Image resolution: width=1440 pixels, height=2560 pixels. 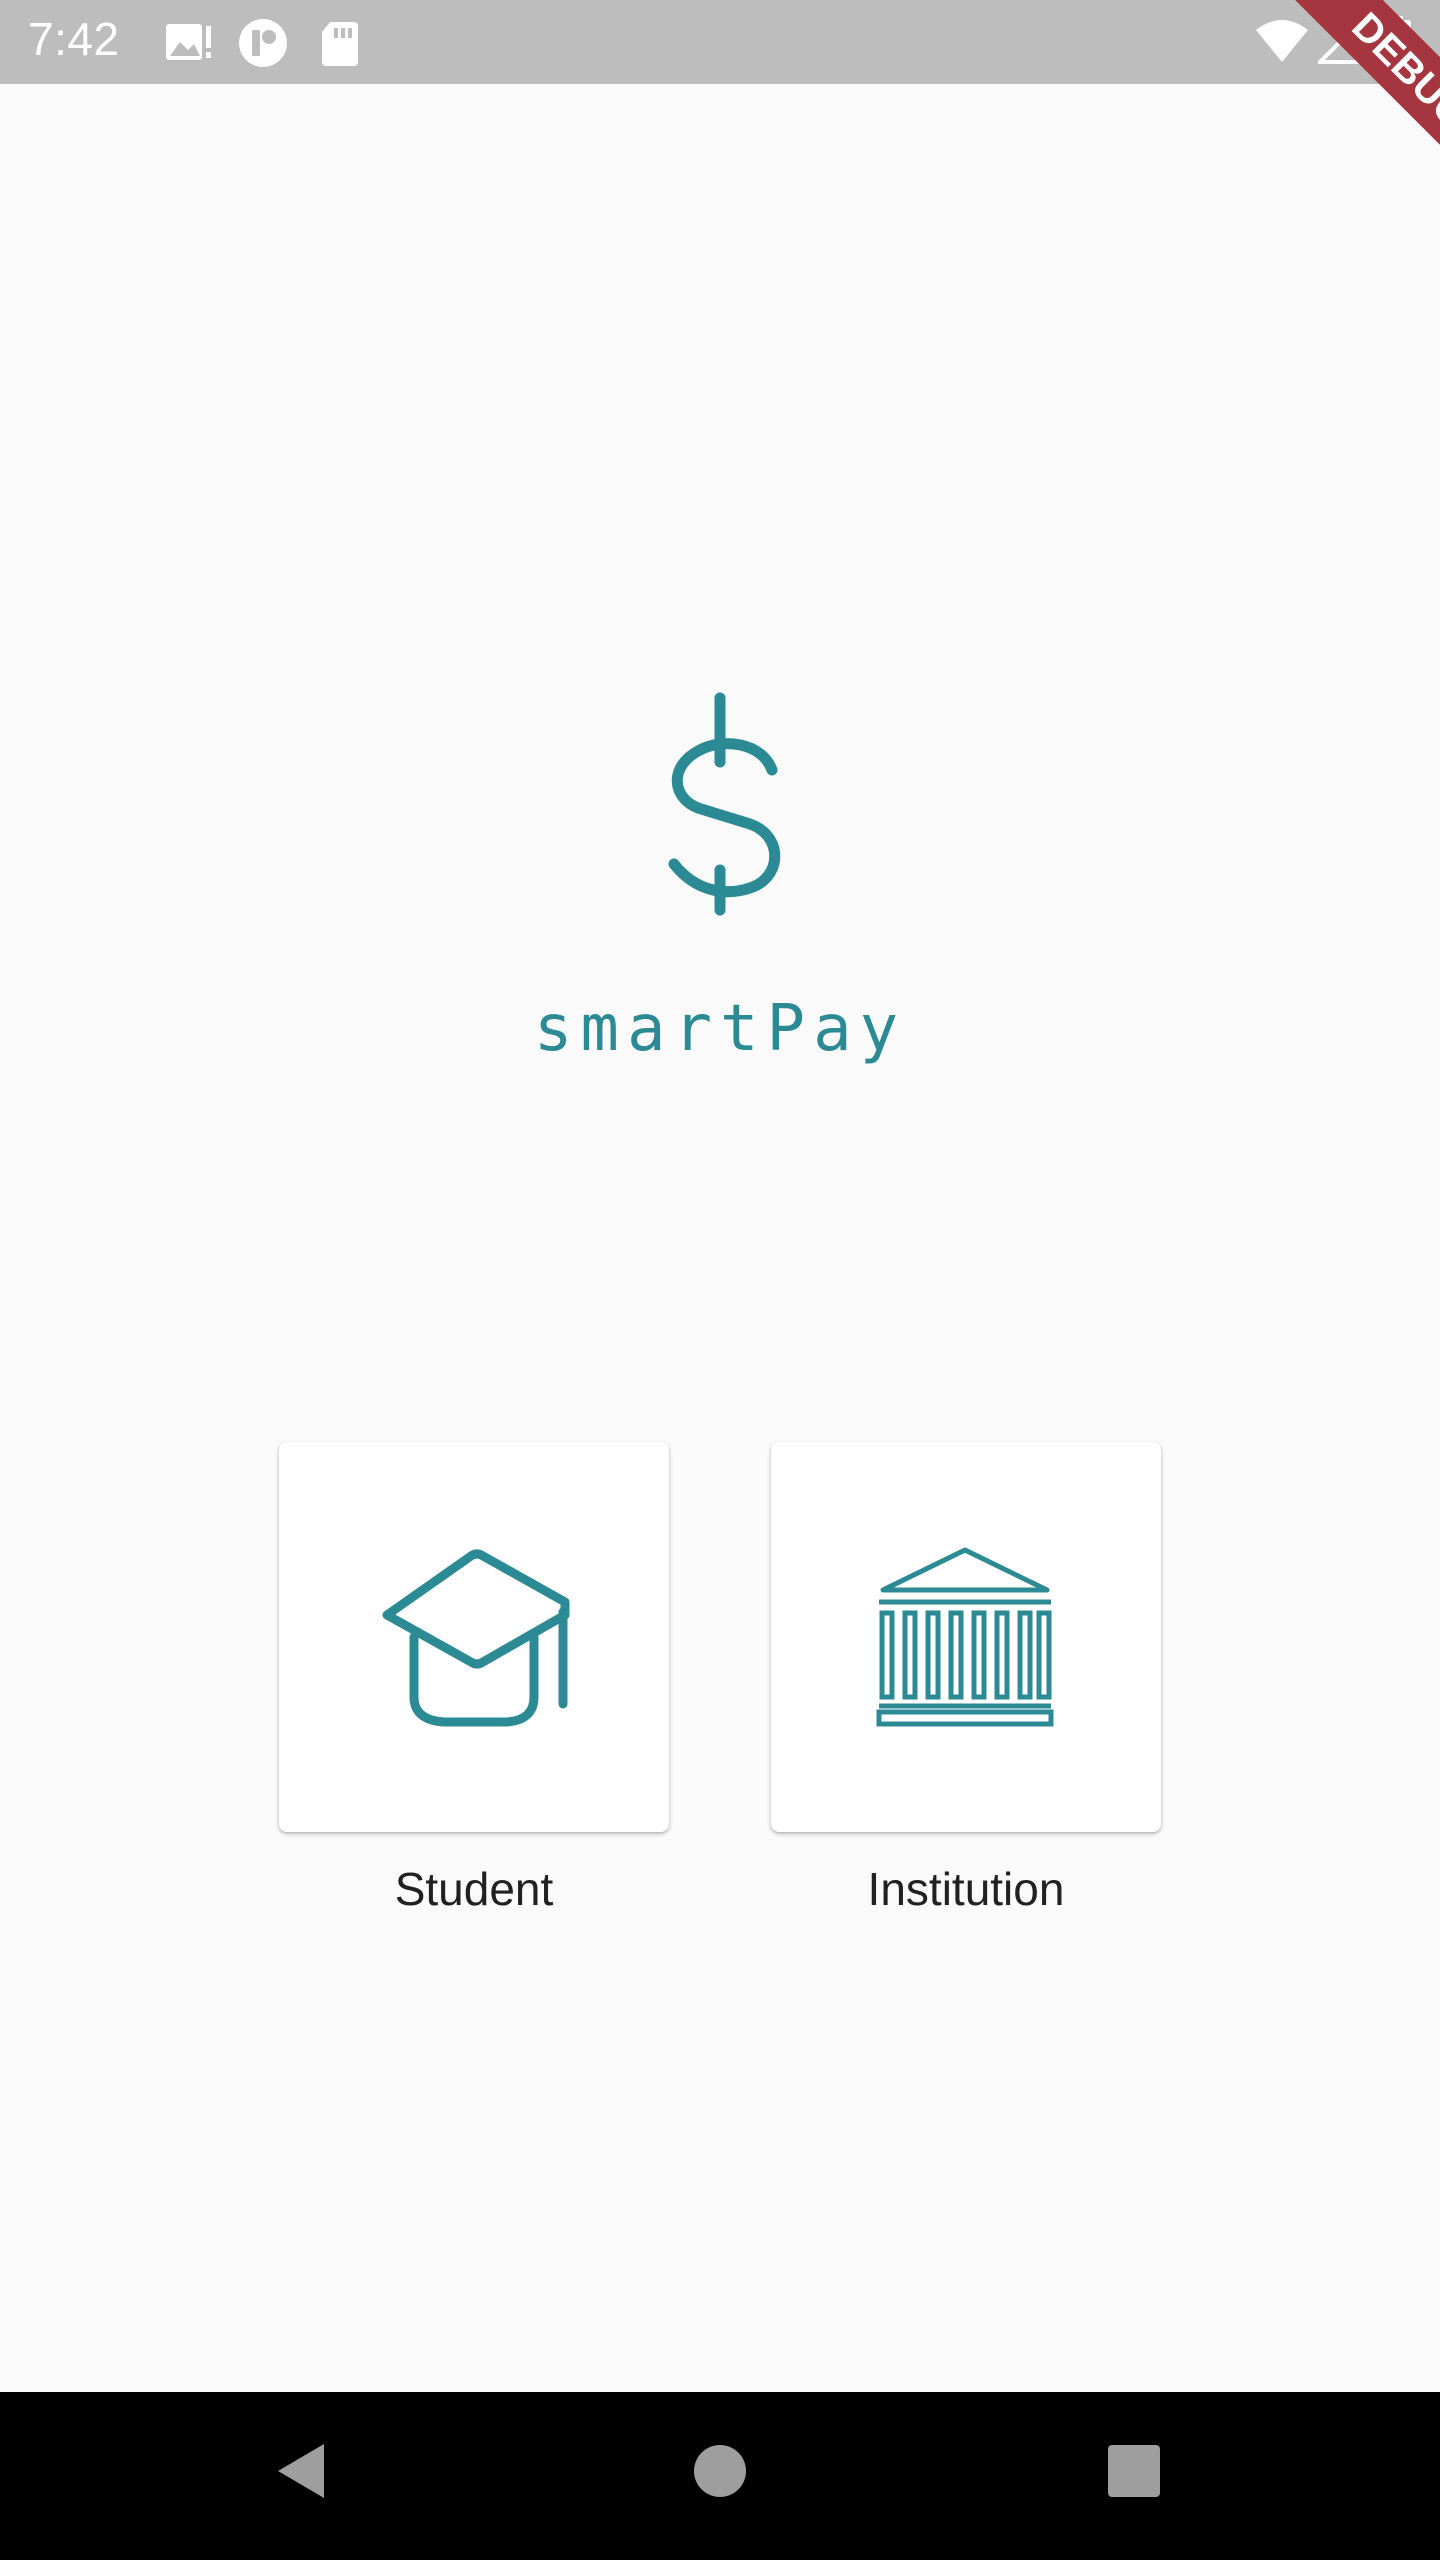 I want to click on graduation-cap-icon, so click(x=476, y=1638).